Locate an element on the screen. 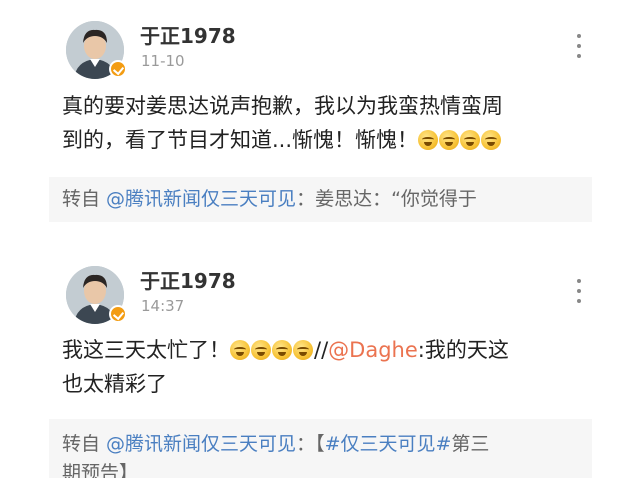 Image resolution: width=641 pixels, height=489 pixels. post-text-line: 到的，看了节目才知道...惭愧！惭愧！ is located at coordinates (322, 140).